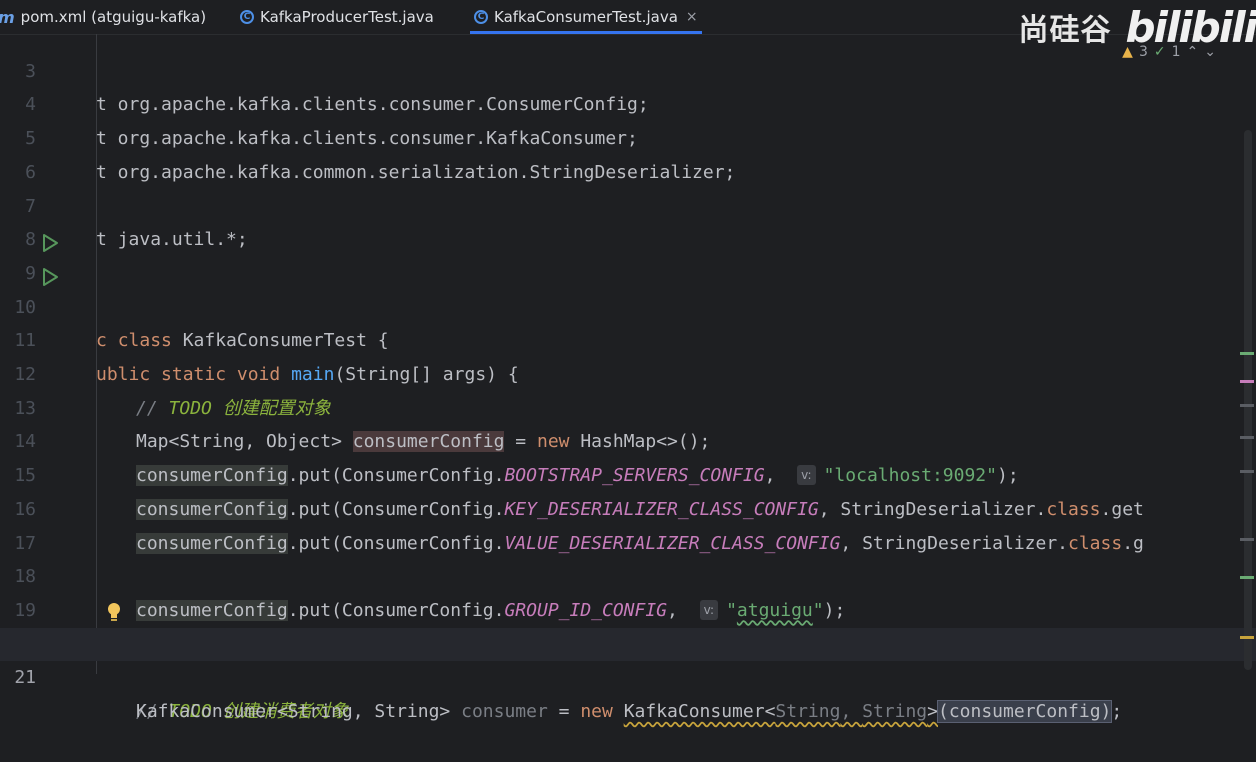  I want to click on warning-count: 3, so click(1143, 52).